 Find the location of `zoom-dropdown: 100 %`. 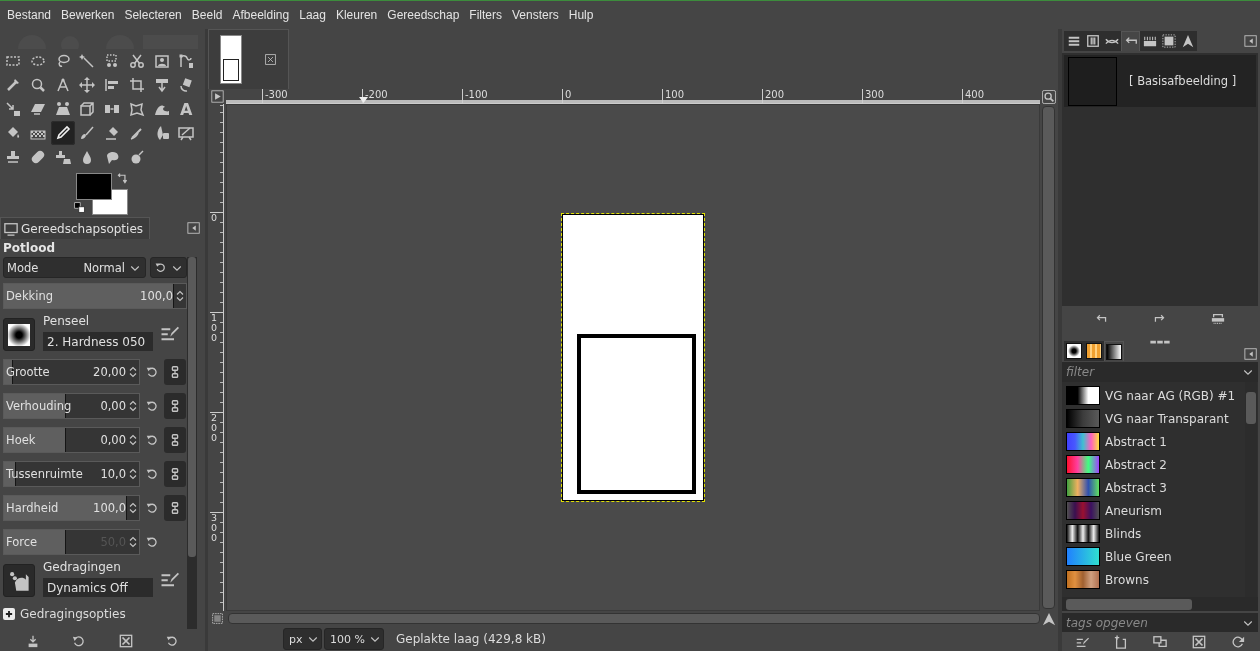

zoom-dropdown: 100 % is located at coordinates (354, 639).